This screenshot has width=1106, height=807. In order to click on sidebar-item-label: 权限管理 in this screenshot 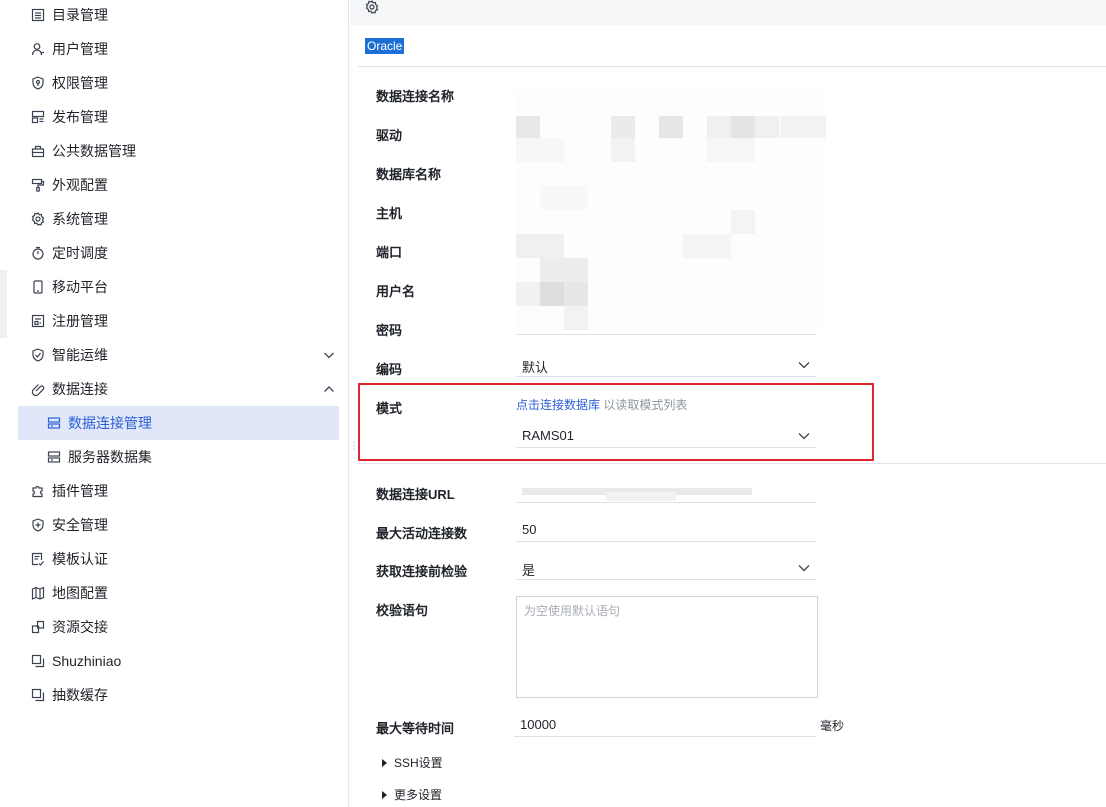, I will do `click(80, 83)`.